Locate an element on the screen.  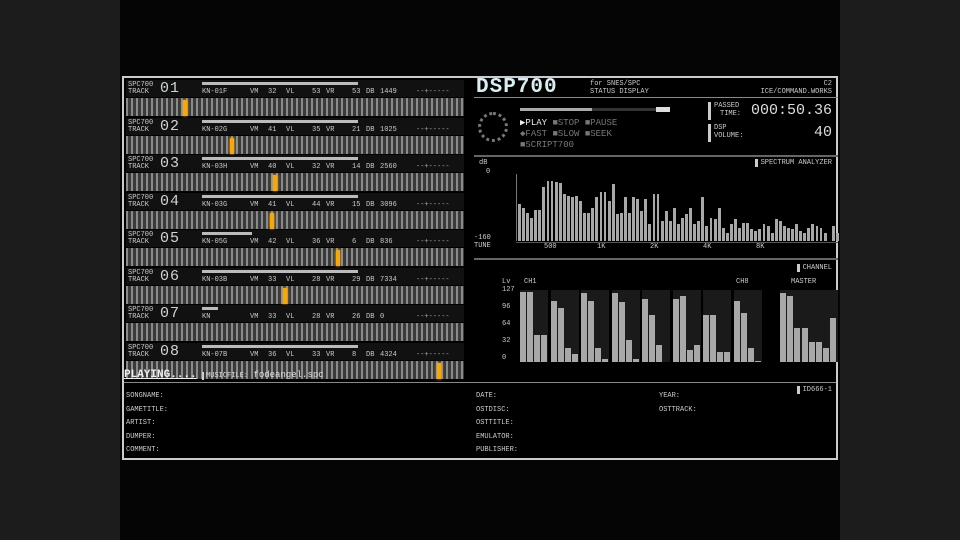
vr-value: 26 is located at coordinates (356, 317).